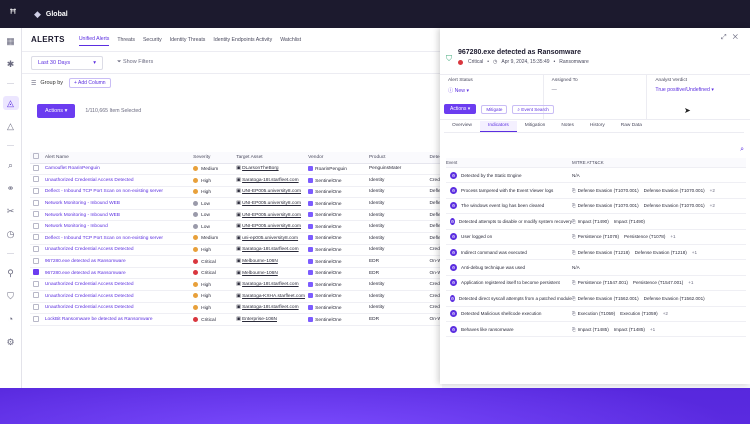 The height and width of the screenshot is (424, 750). What do you see at coordinates (260, 168) in the screenshot?
I see `asset-link: DLarsonTheBorg` at bounding box center [260, 168].